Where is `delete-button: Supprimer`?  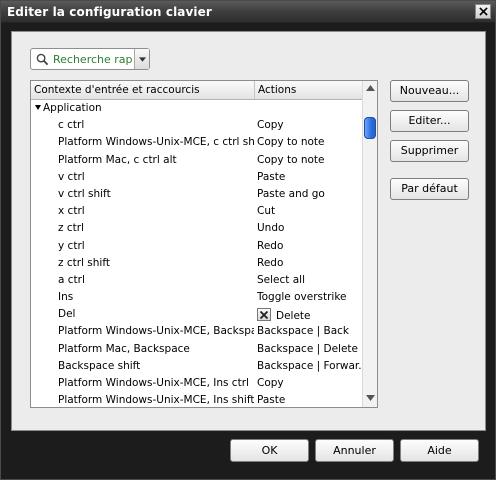
delete-button: Supprimer is located at coordinates (429, 151).